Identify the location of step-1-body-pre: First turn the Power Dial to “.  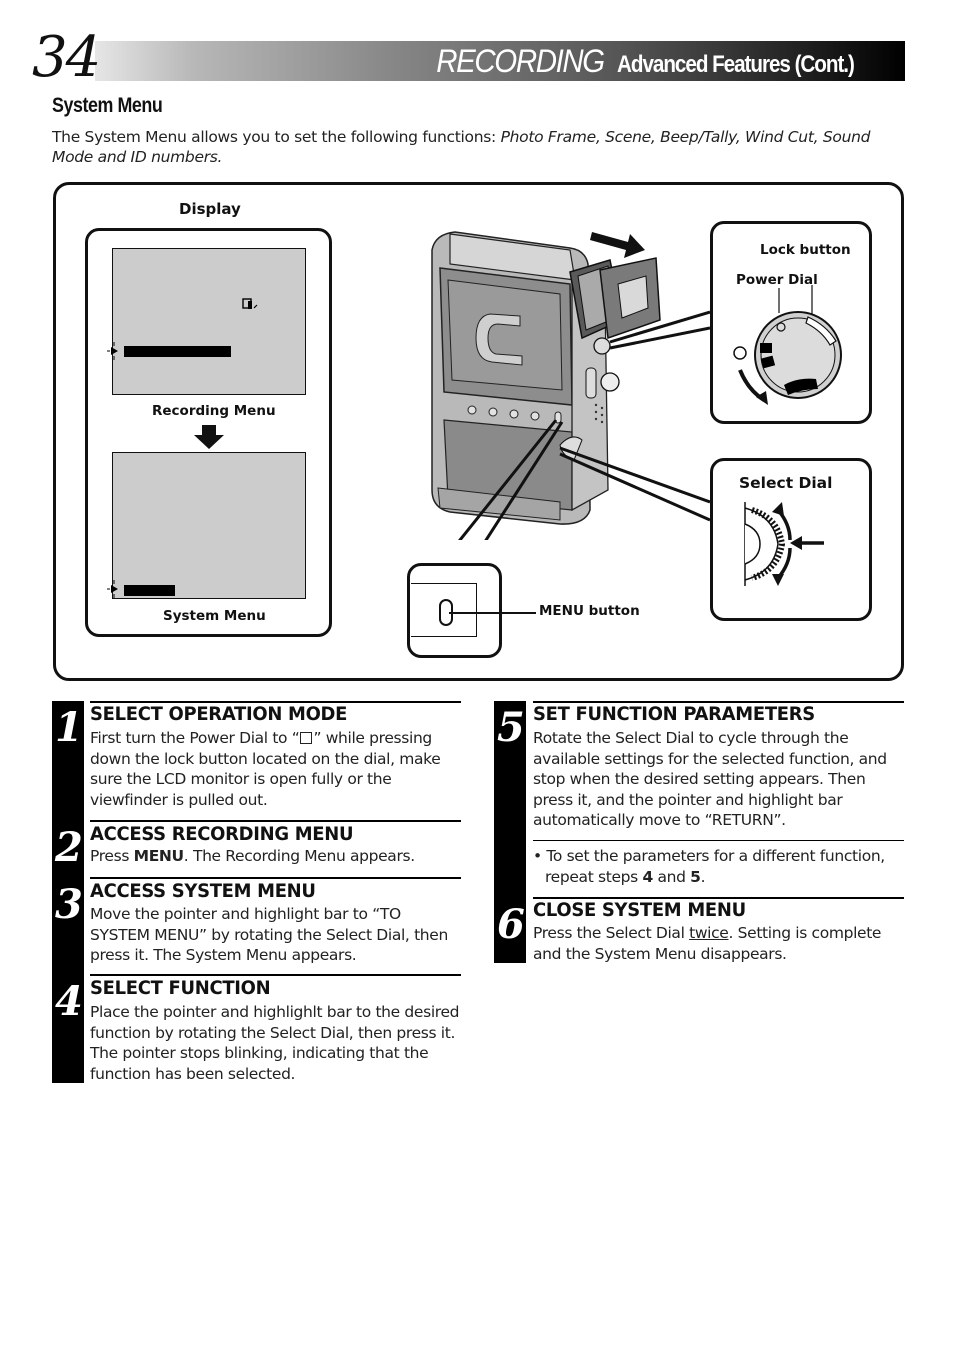
(195, 738).